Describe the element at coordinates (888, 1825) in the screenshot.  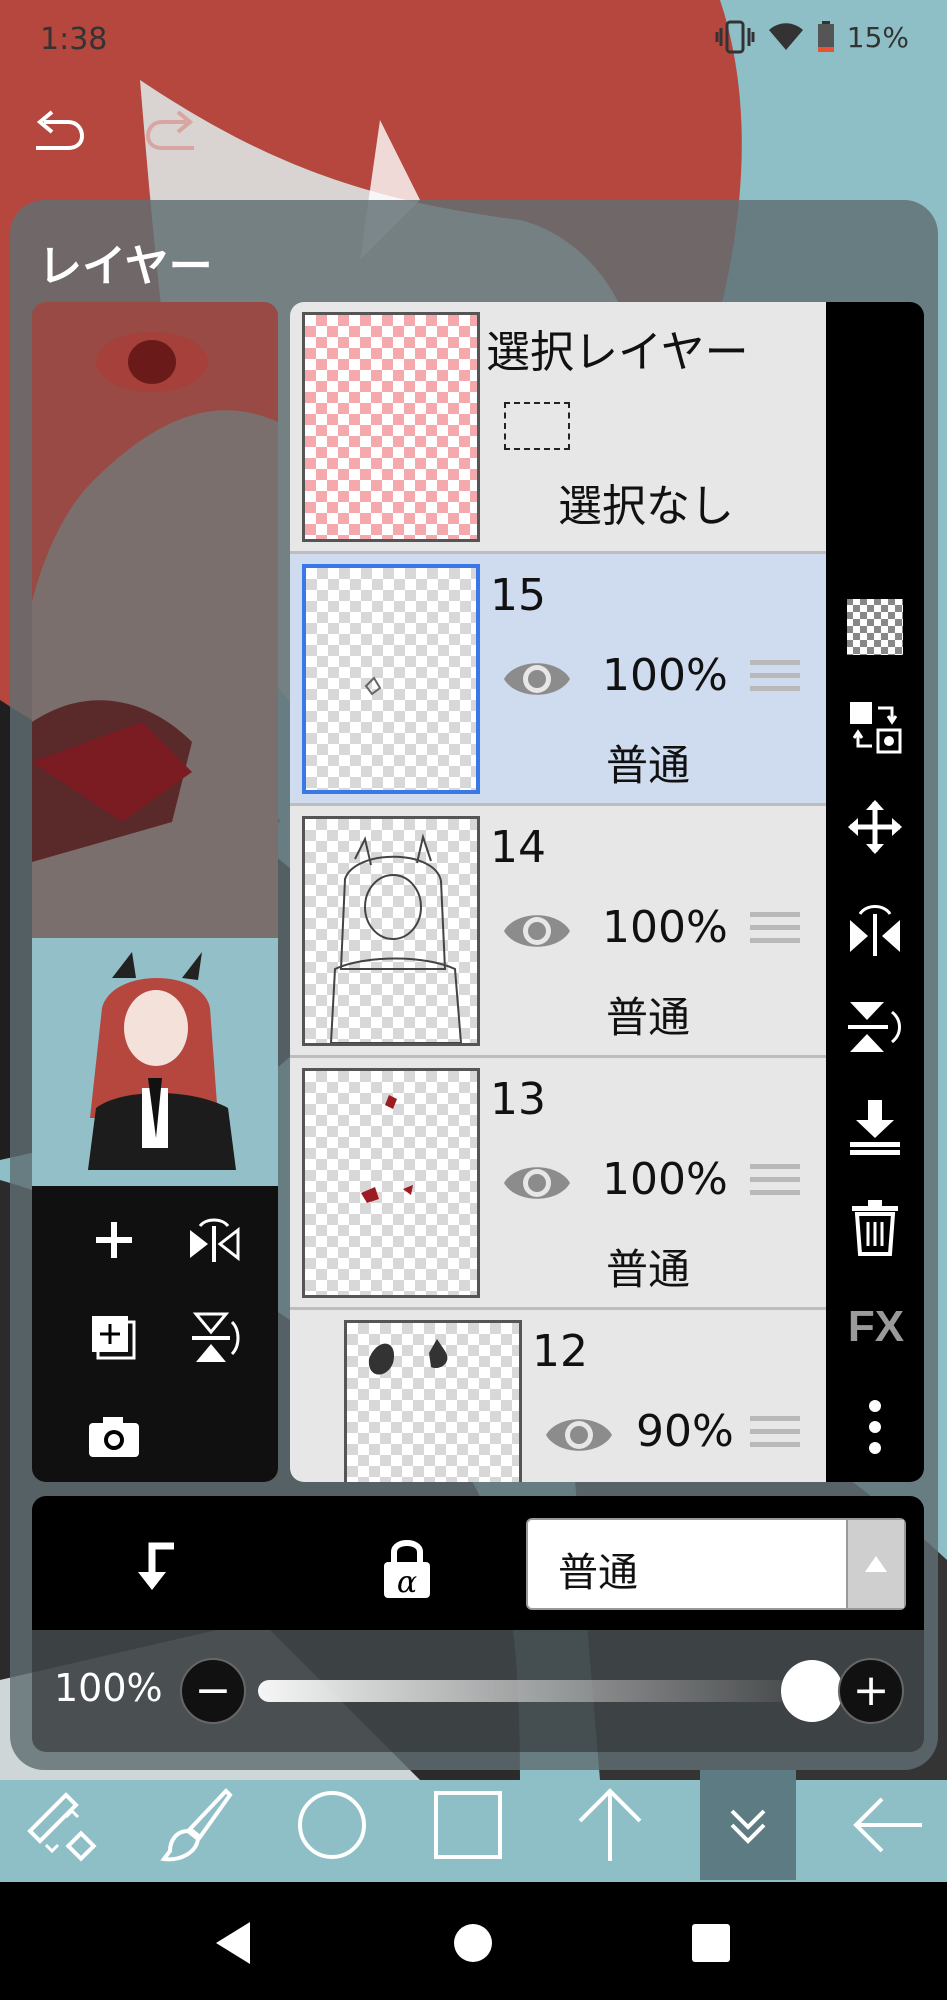
I see `back-button` at that location.